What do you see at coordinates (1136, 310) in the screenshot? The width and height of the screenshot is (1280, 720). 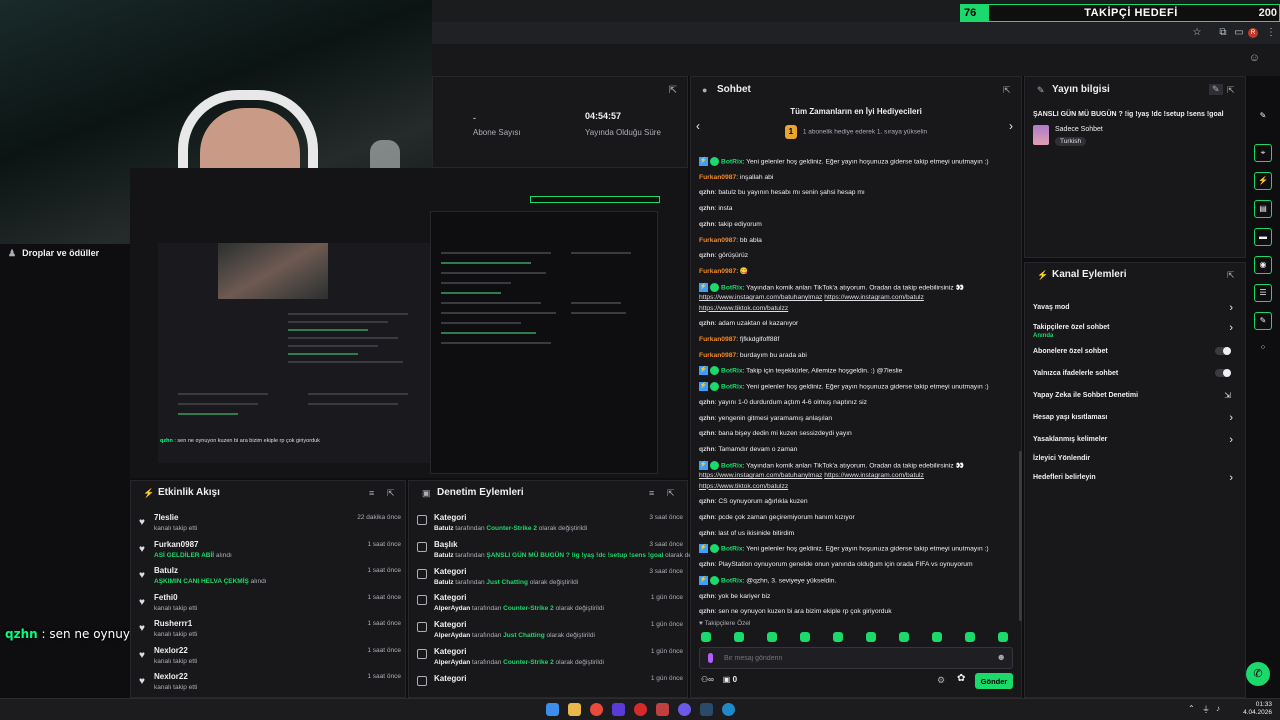 I see `channel-action-item: Yavaş mod ›` at bounding box center [1136, 310].